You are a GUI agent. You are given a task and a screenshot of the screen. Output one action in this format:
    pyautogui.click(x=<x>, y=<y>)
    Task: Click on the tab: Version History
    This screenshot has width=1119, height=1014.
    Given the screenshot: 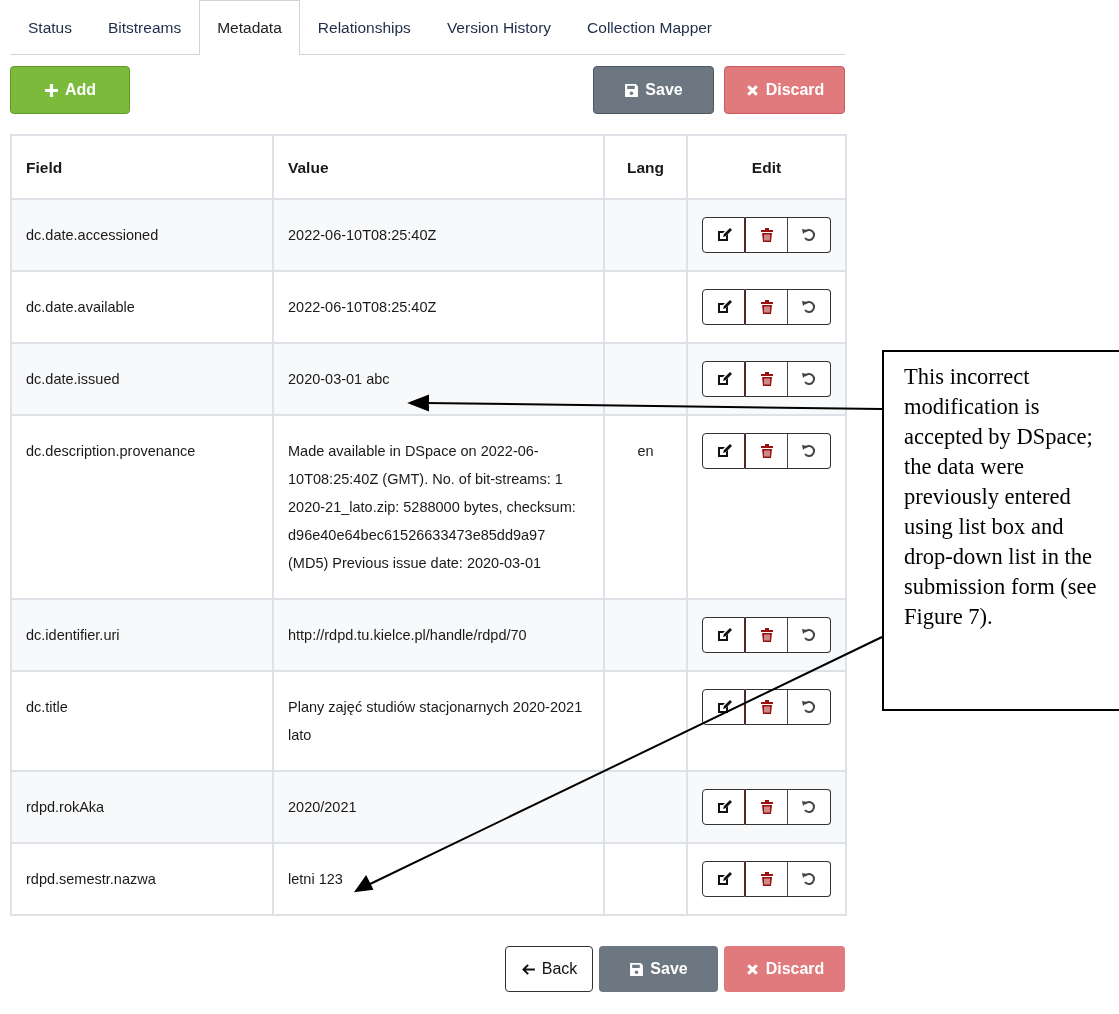 What is the action you would take?
    pyautogui.click(x=499, y=27)
    